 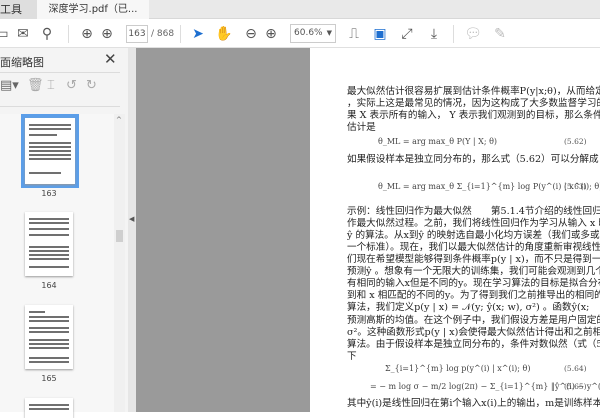 What do you see at coordinates (87, 34) in the screenshot?
I see `previous-page-button: ⊕` at bounding box center [87, 34].